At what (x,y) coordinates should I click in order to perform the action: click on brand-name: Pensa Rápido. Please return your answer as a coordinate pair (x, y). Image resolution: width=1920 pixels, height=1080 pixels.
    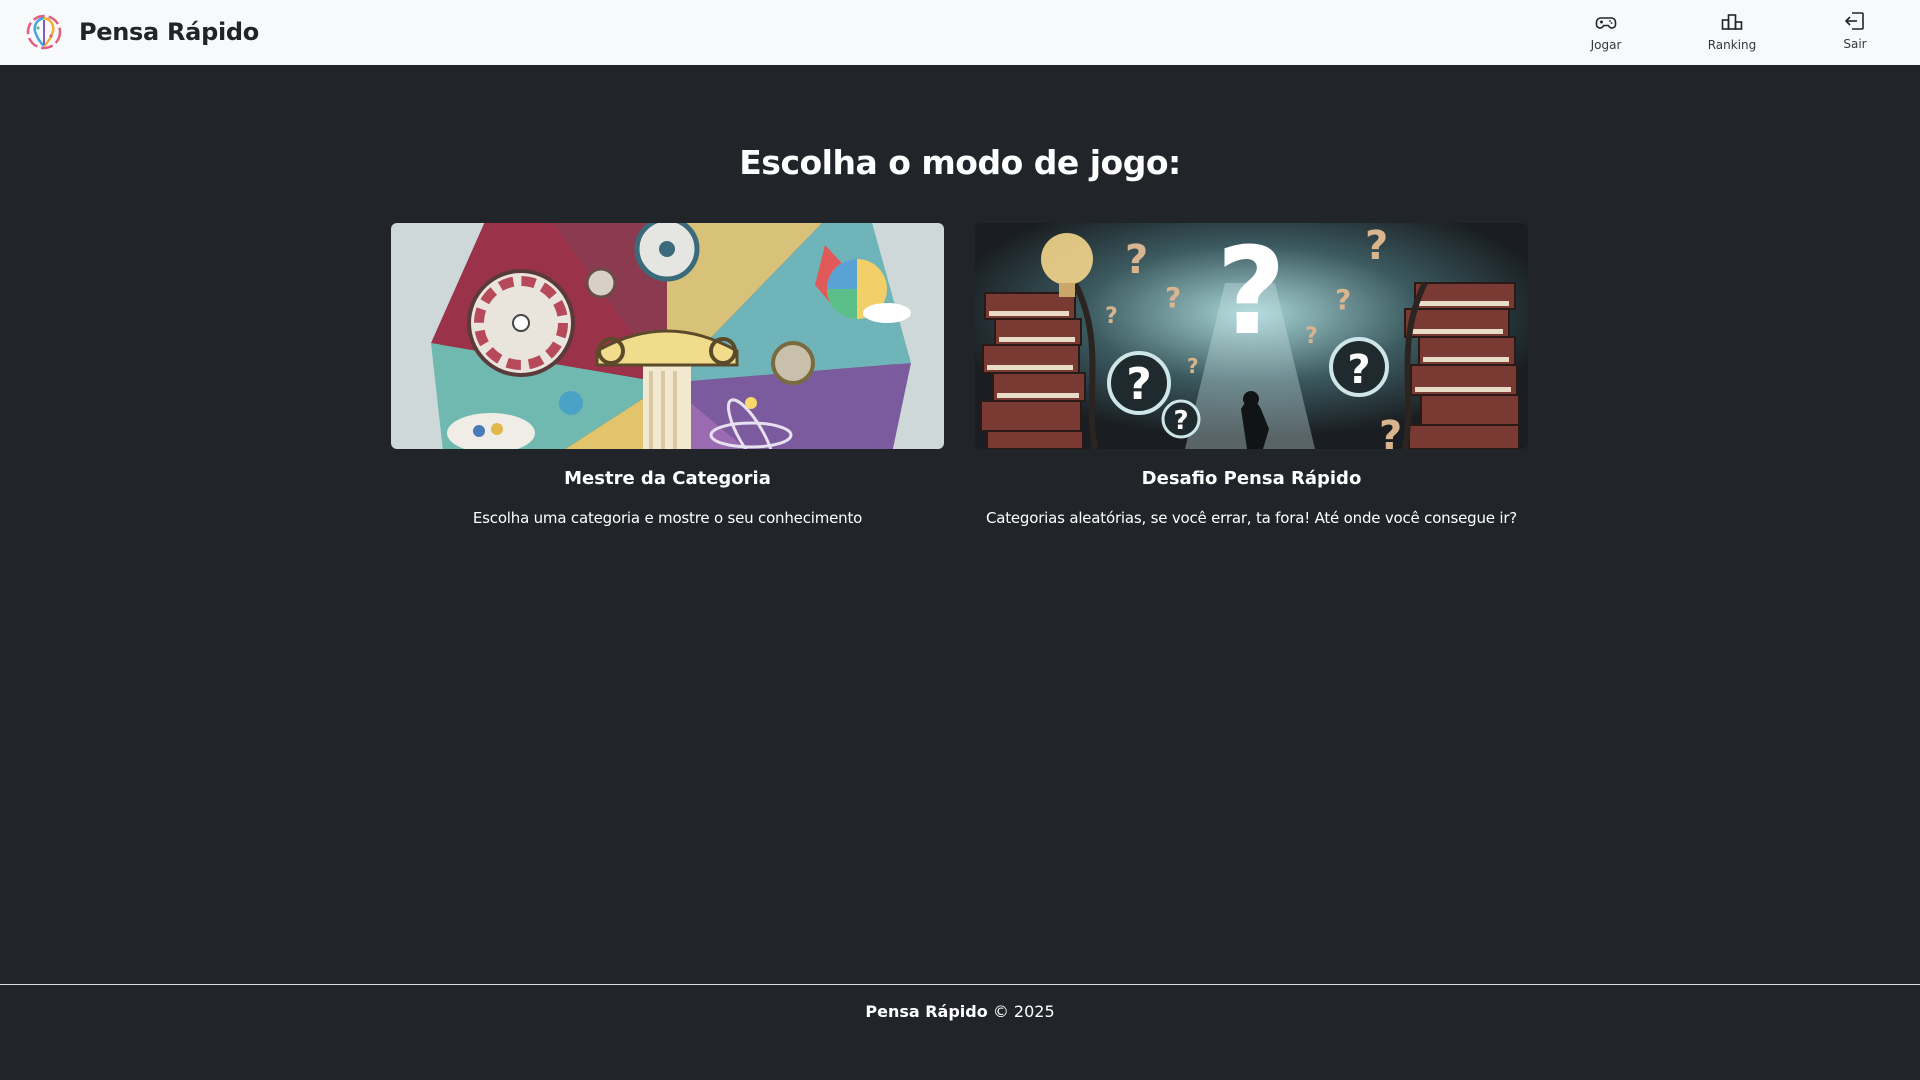
    Looking at the image, I should click on (169, 32).